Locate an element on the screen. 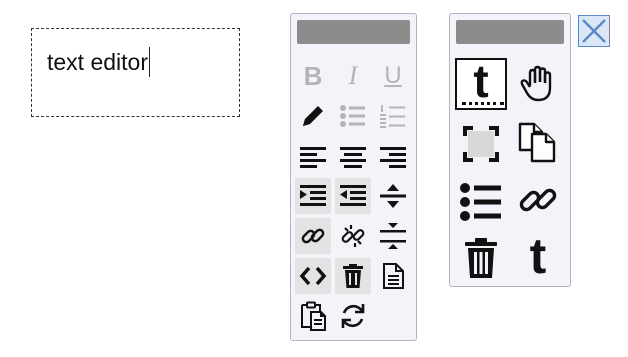 This screenshot has height=357, width=628. paste-button is located at coordinates (313, 316).